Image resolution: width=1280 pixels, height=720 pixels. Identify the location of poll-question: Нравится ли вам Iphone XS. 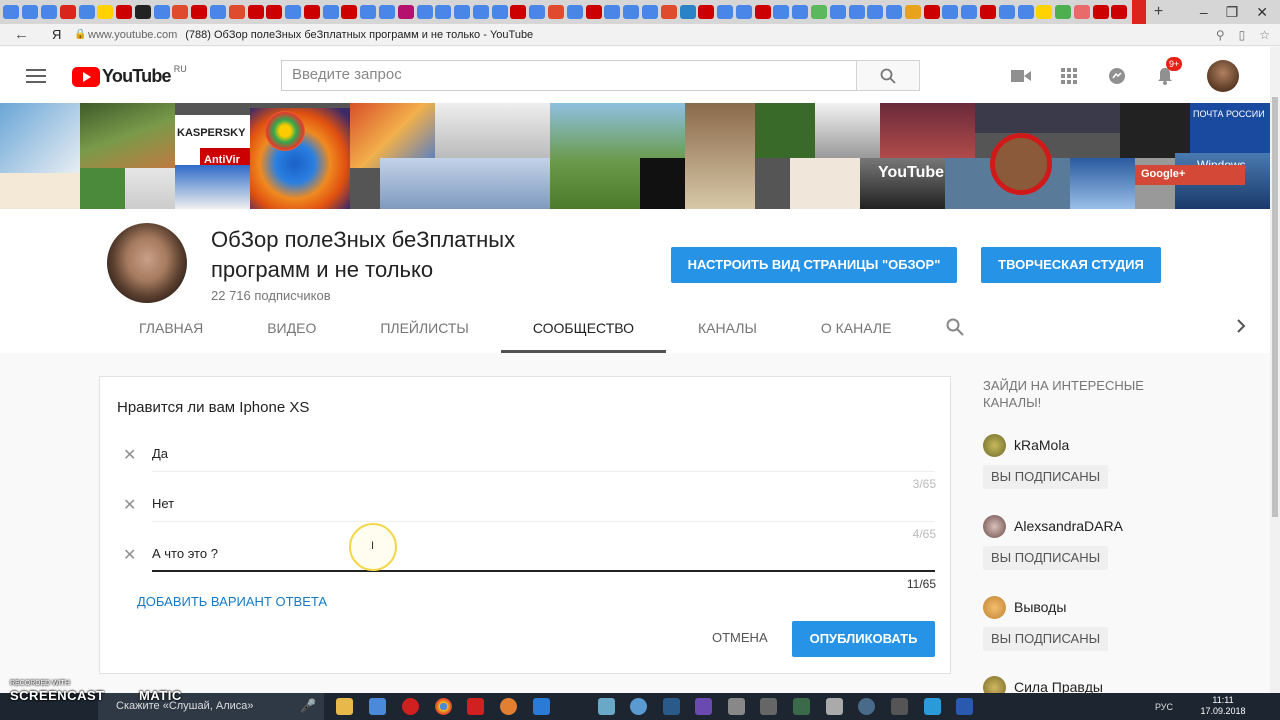
(213, 407).